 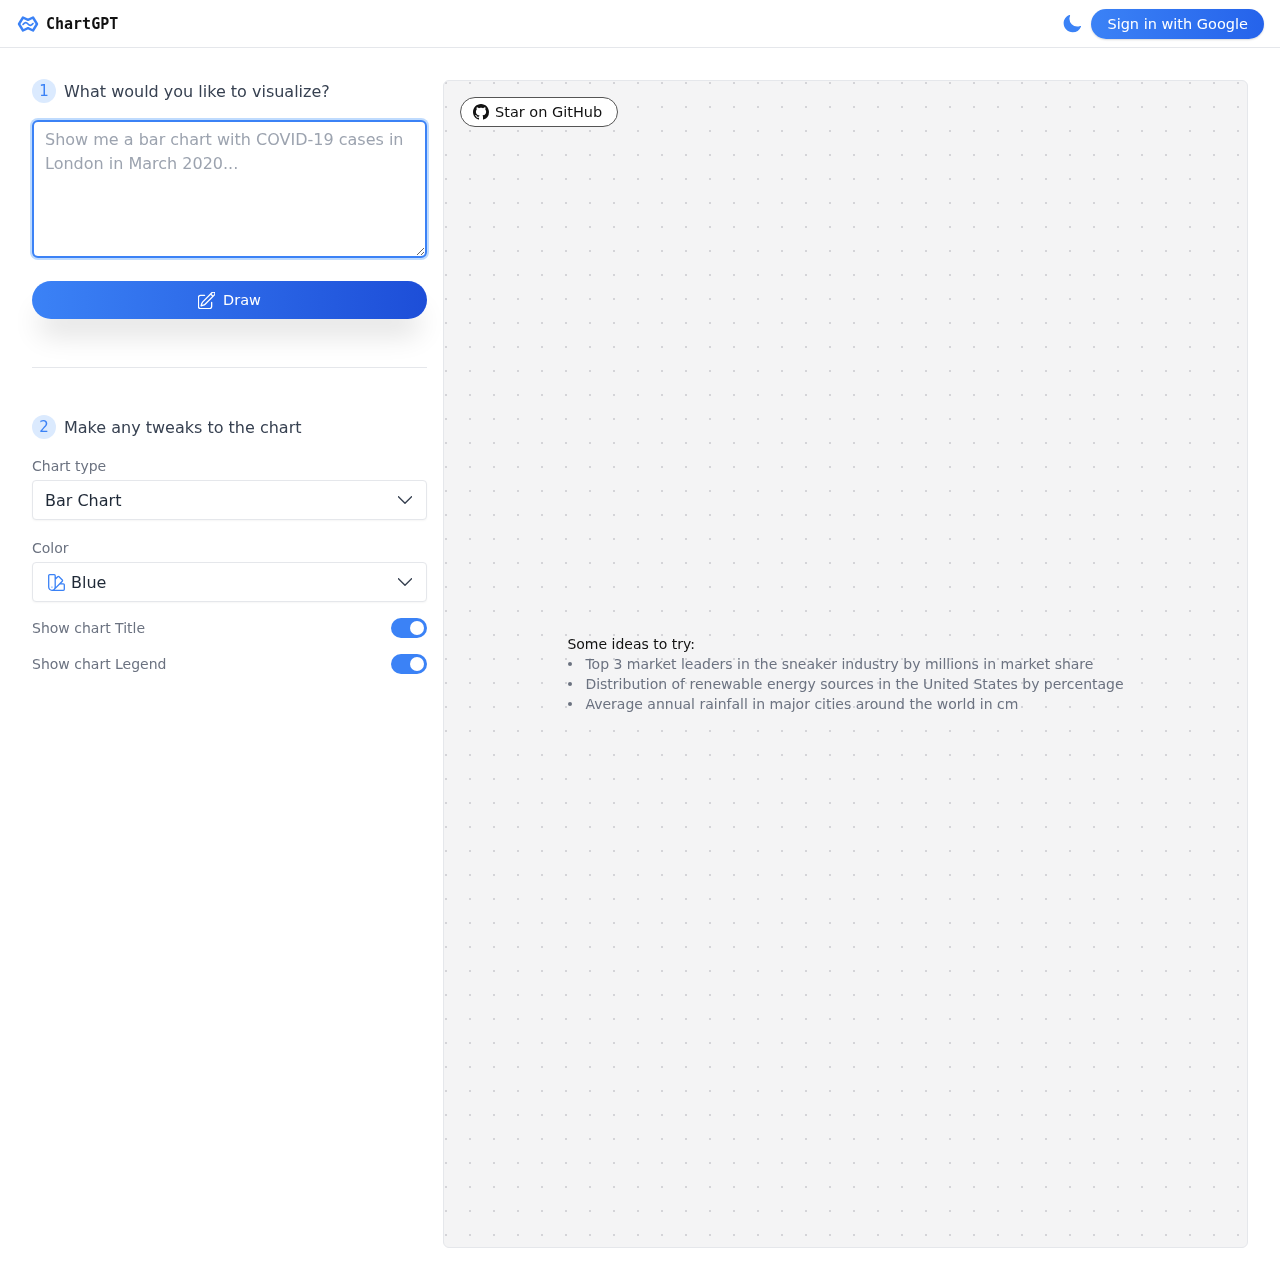 What do you see at coordinates (69, 466) in the screenshot?
I see `field-label: Chart type` at bounding box center [69, 466].